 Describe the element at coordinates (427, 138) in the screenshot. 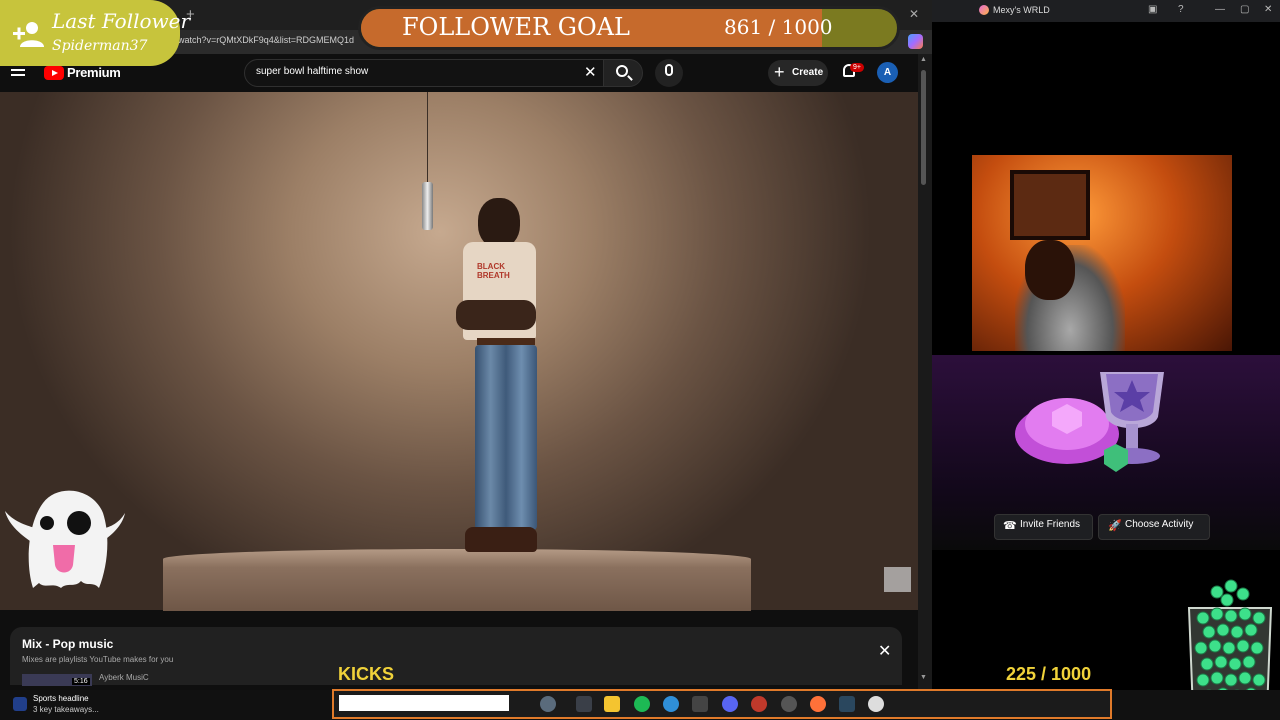

I see `mic-cable` at that location.